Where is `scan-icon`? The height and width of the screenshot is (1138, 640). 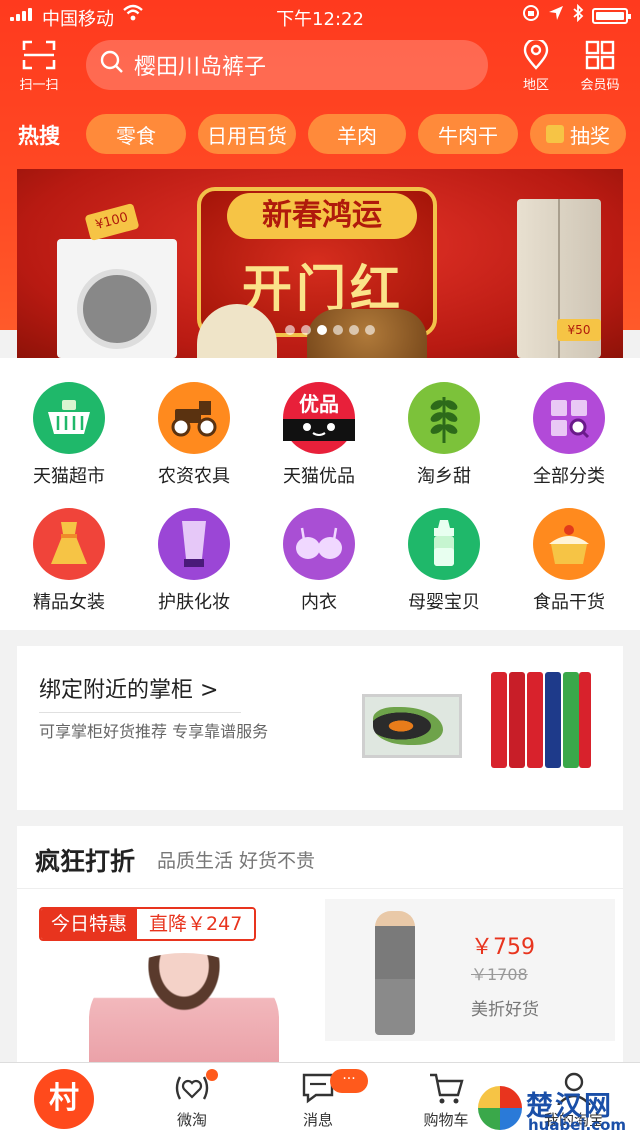
scan-icon is located at coordinates (39, 55).